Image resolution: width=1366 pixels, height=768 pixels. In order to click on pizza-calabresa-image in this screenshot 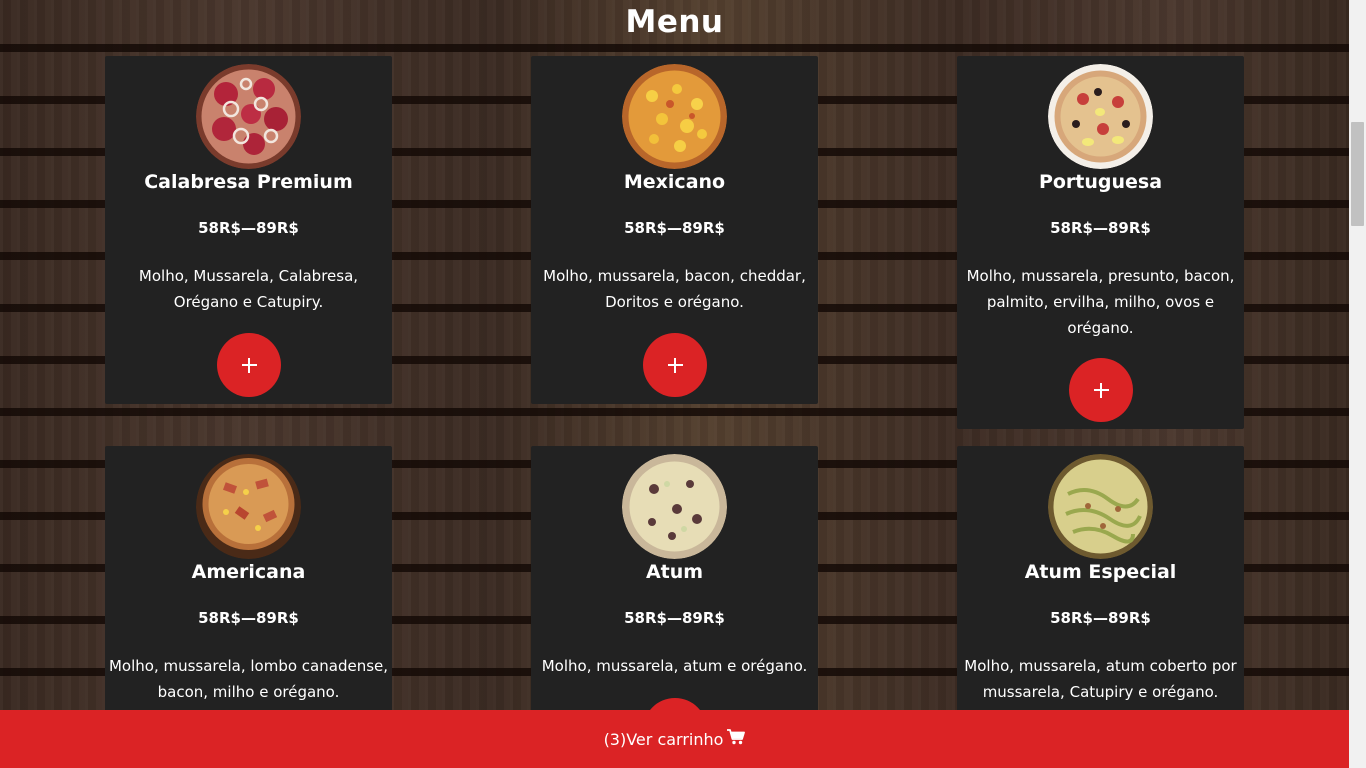, I will do `click(248, 116)`.